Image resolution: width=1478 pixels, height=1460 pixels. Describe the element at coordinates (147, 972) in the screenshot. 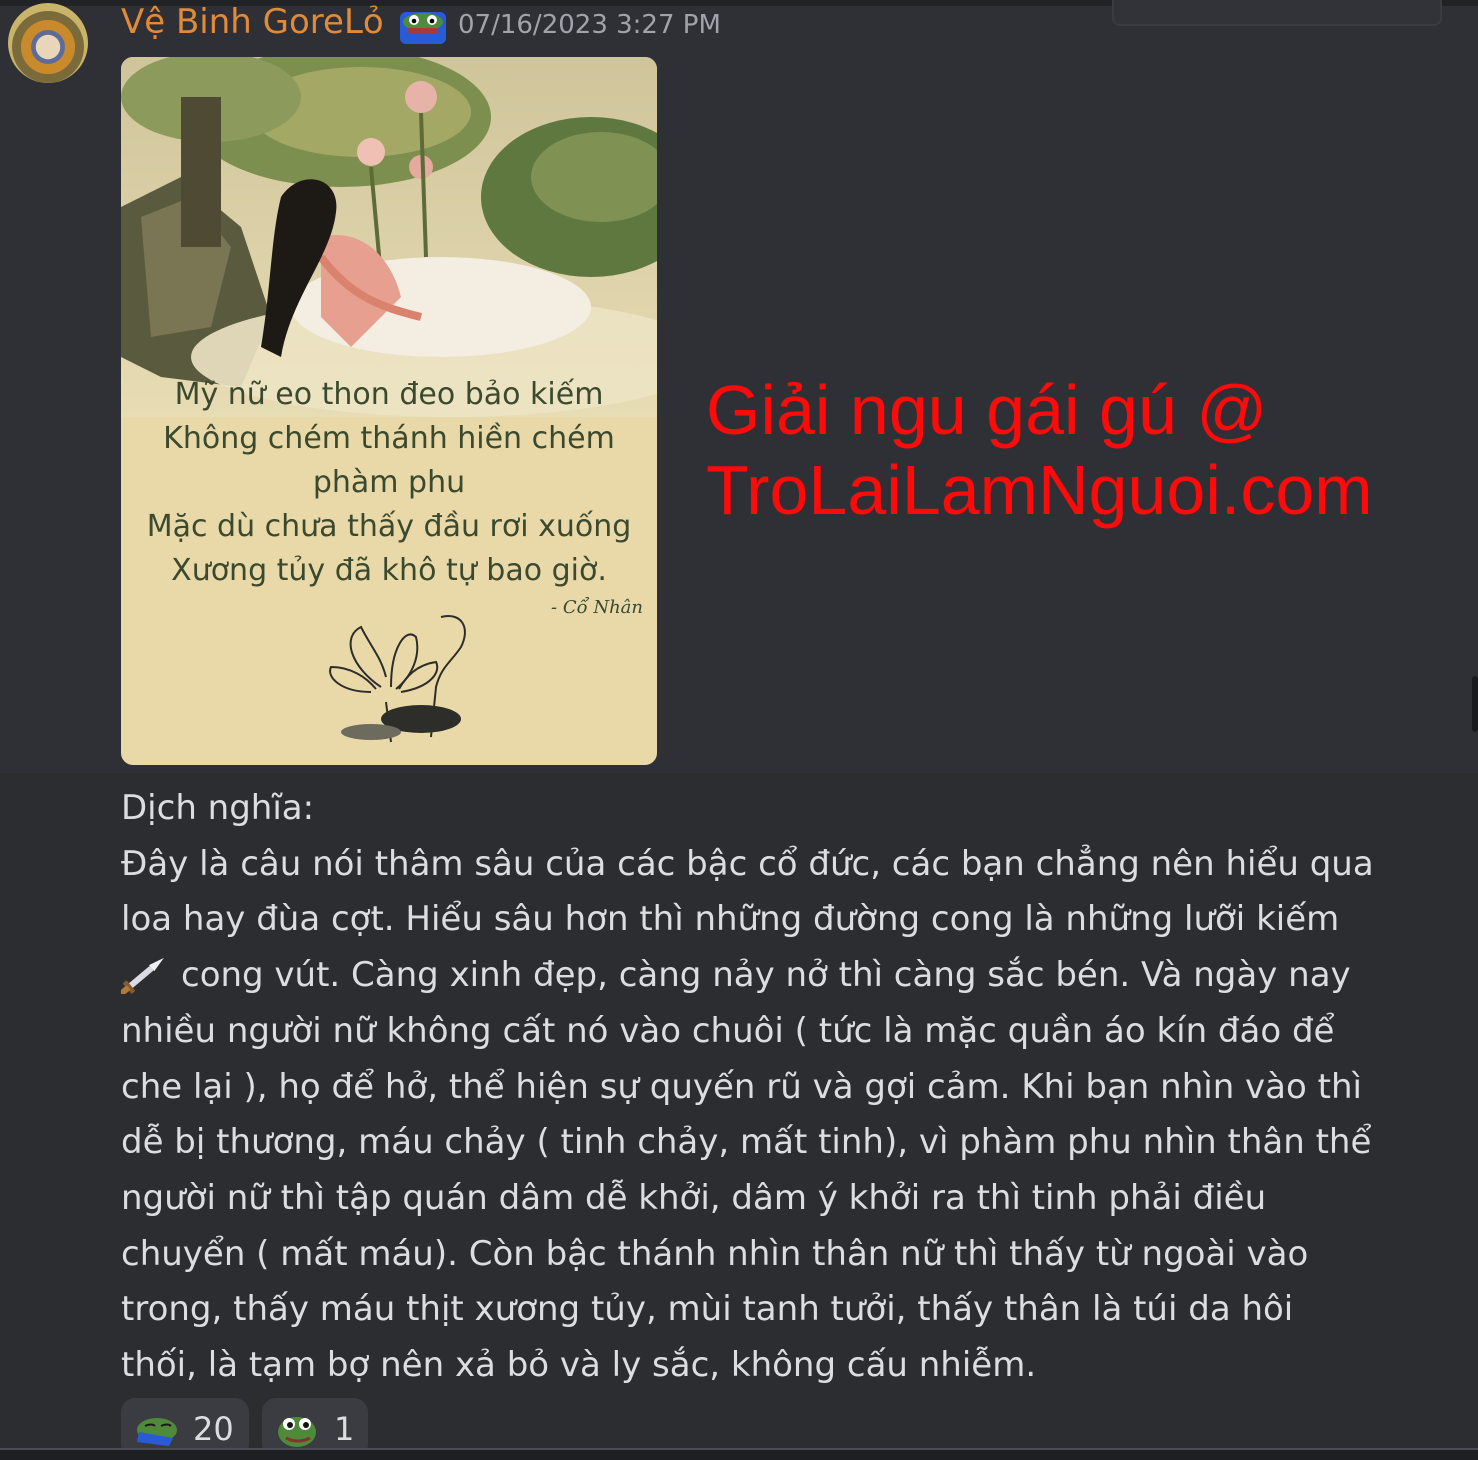

I see `dagger-emoji-icon` at that location.